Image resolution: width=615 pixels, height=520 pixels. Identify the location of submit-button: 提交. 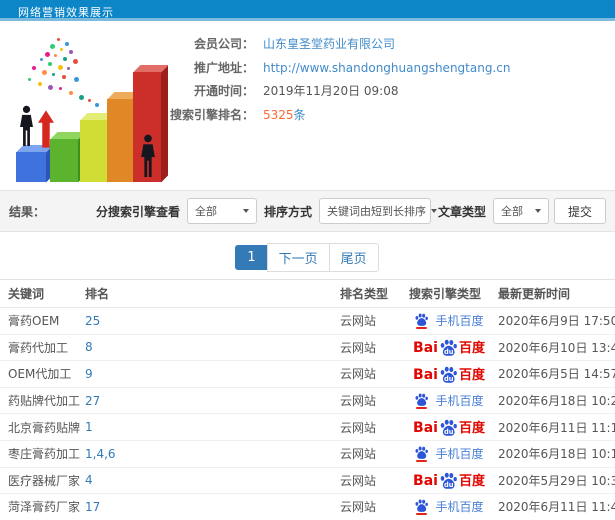
(579, 211).